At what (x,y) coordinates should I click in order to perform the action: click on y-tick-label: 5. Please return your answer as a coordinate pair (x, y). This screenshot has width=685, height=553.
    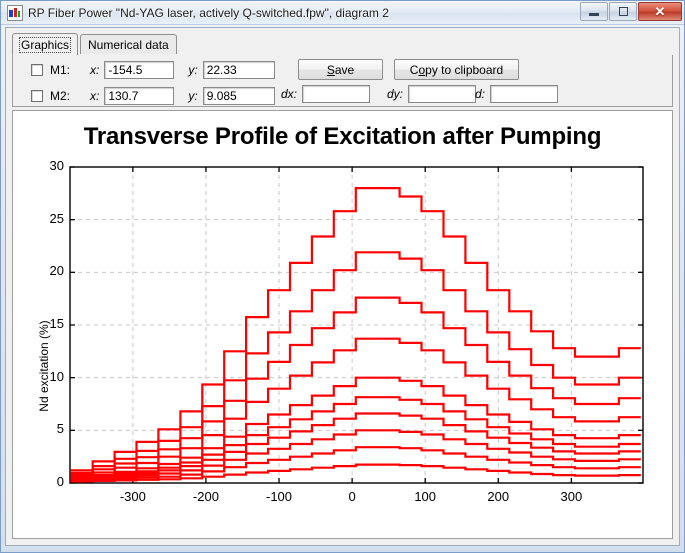
    Looking at the image, I should click on (60, 429).